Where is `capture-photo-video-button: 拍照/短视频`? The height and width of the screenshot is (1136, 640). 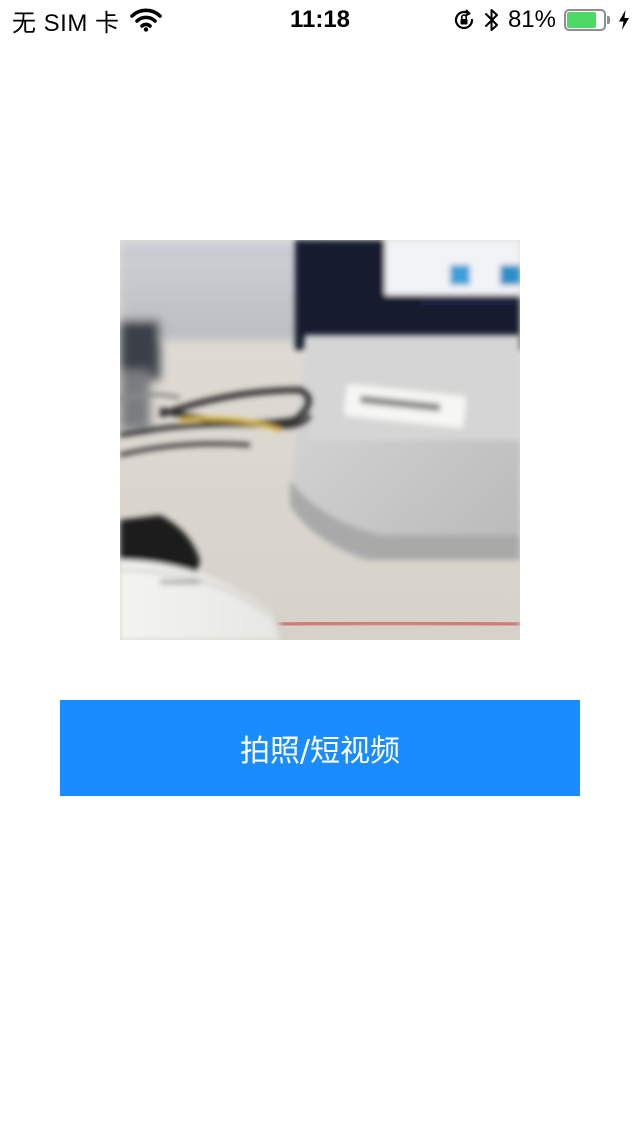 capture-photo-video-button: 拍照/短视频 is located at coordinates (320, 748).